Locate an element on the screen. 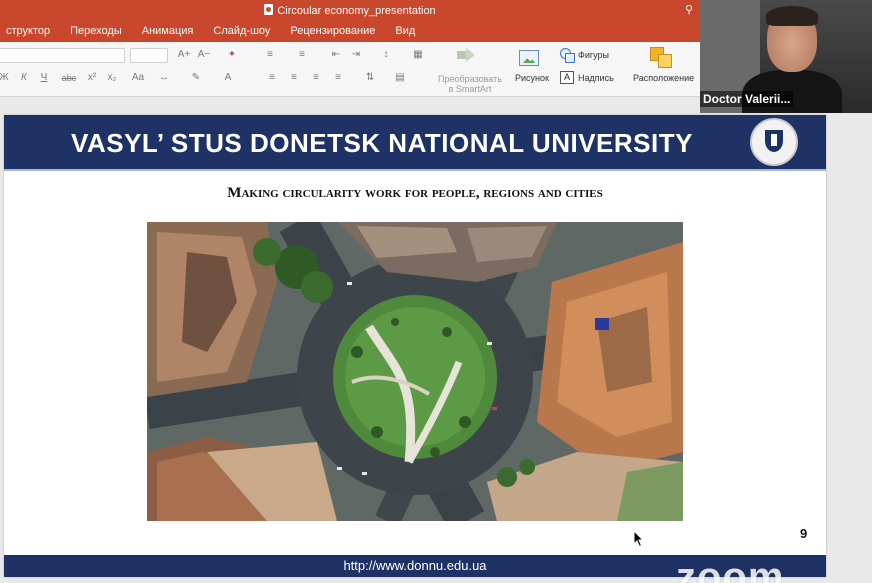 This screenshot has height=583, width=872. italic-button: К is located at coordinates (24, 78).